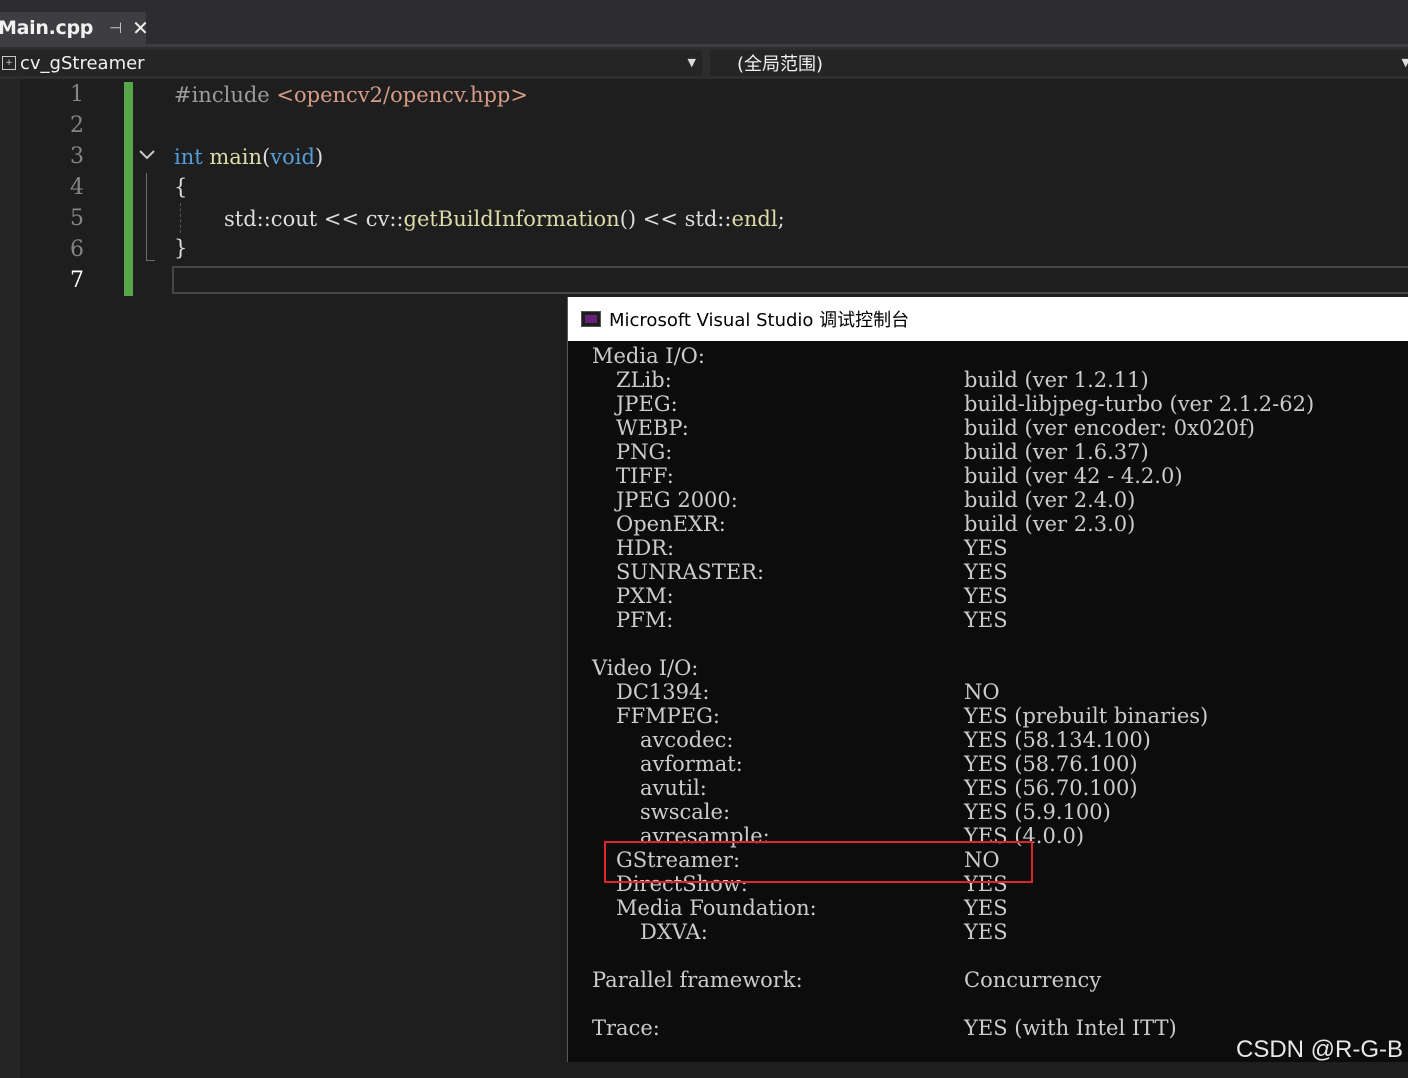 This screenshot has width=1408, height=1078. What do you see at coordinates (781, 219) in the screenshot?
I see `semicolon: ;` at bounding box center [781, 219].